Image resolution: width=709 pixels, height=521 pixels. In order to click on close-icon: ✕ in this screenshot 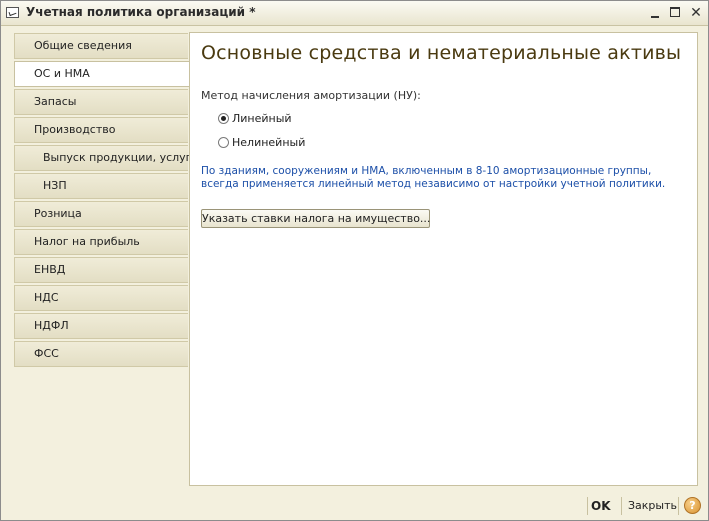, I will do `click(696, 13)`.